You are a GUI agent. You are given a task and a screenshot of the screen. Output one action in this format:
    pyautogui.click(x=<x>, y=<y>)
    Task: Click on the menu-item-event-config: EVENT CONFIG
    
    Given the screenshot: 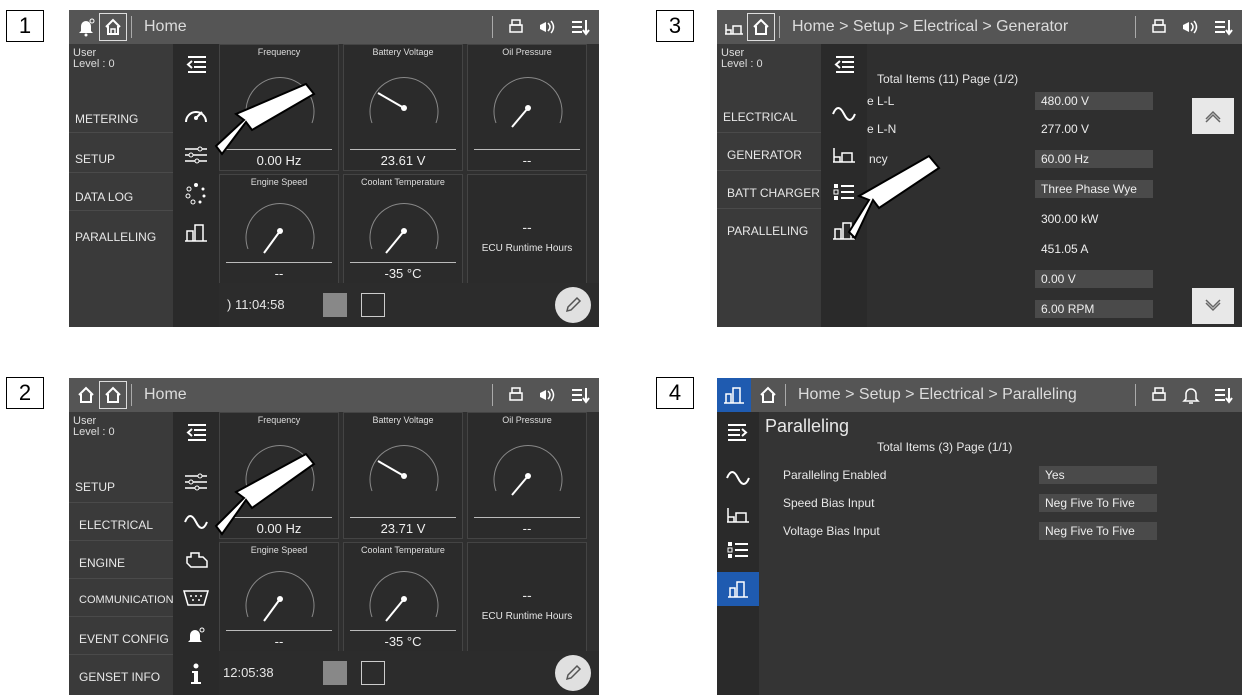 What is the action you would take?
    pyautogui.click(x=124, y=639)
    